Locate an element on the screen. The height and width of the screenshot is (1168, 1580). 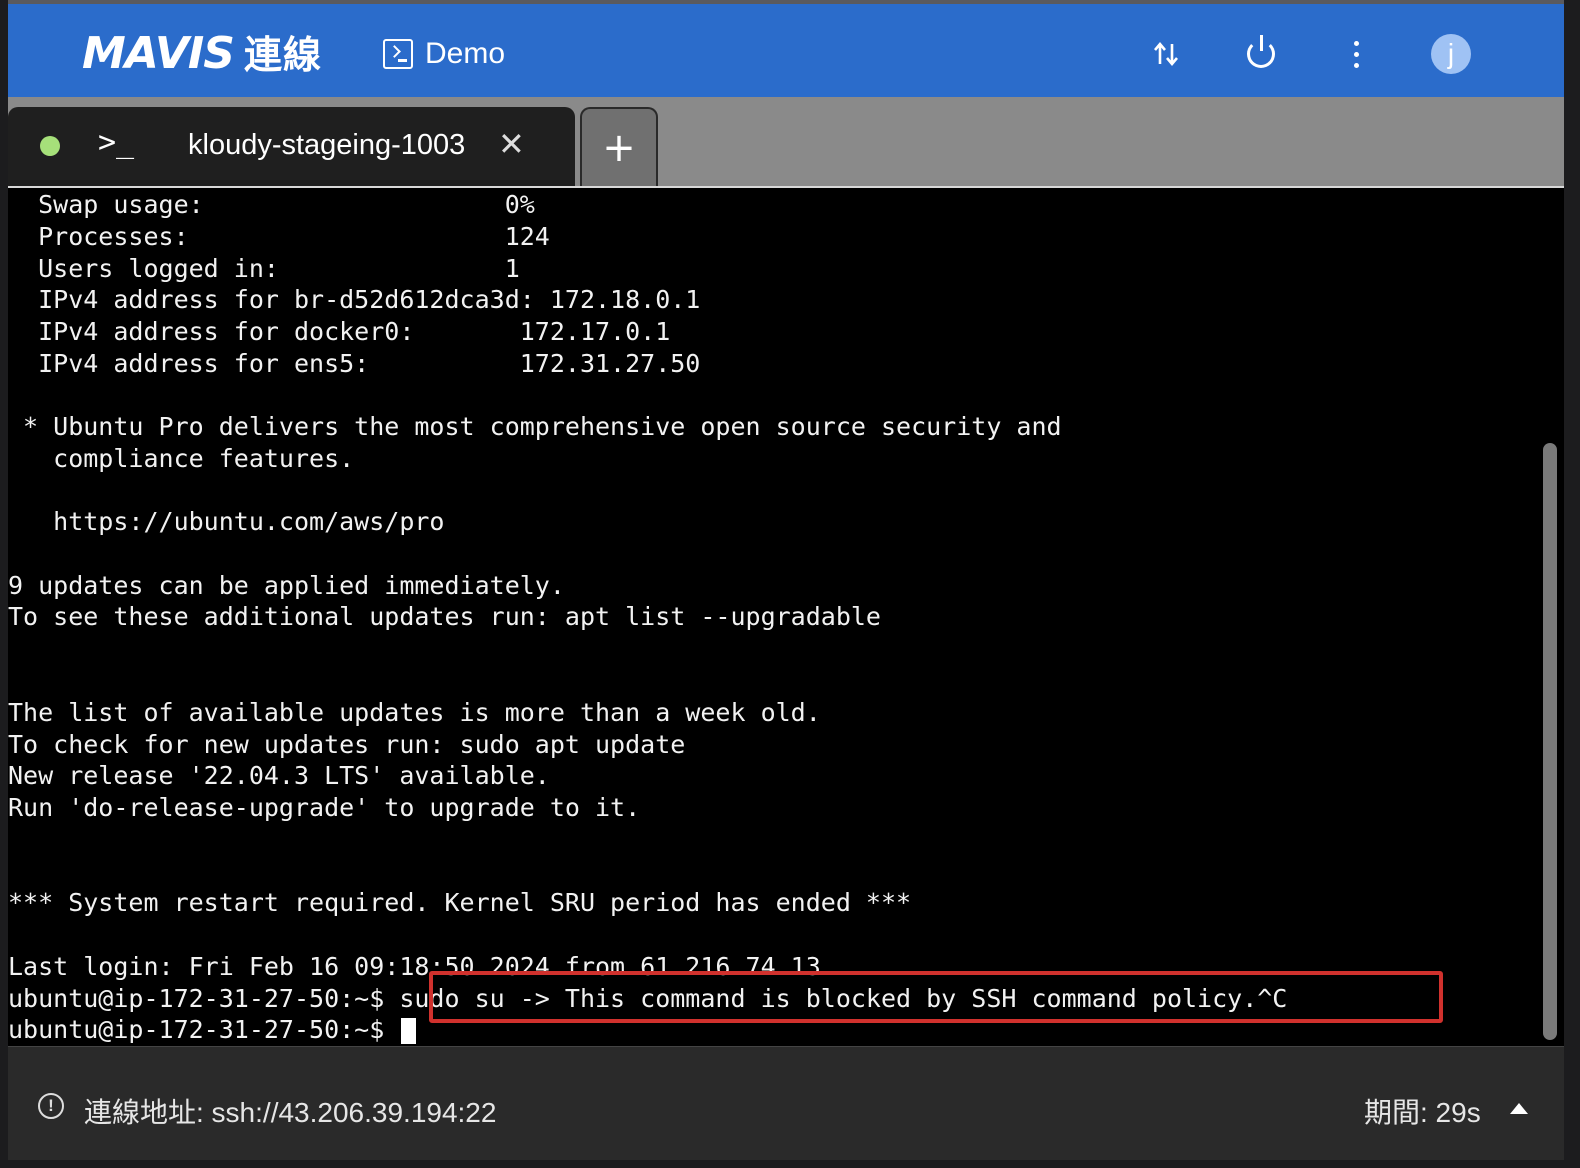
avatar: j is located at coordinates (1451, 54).